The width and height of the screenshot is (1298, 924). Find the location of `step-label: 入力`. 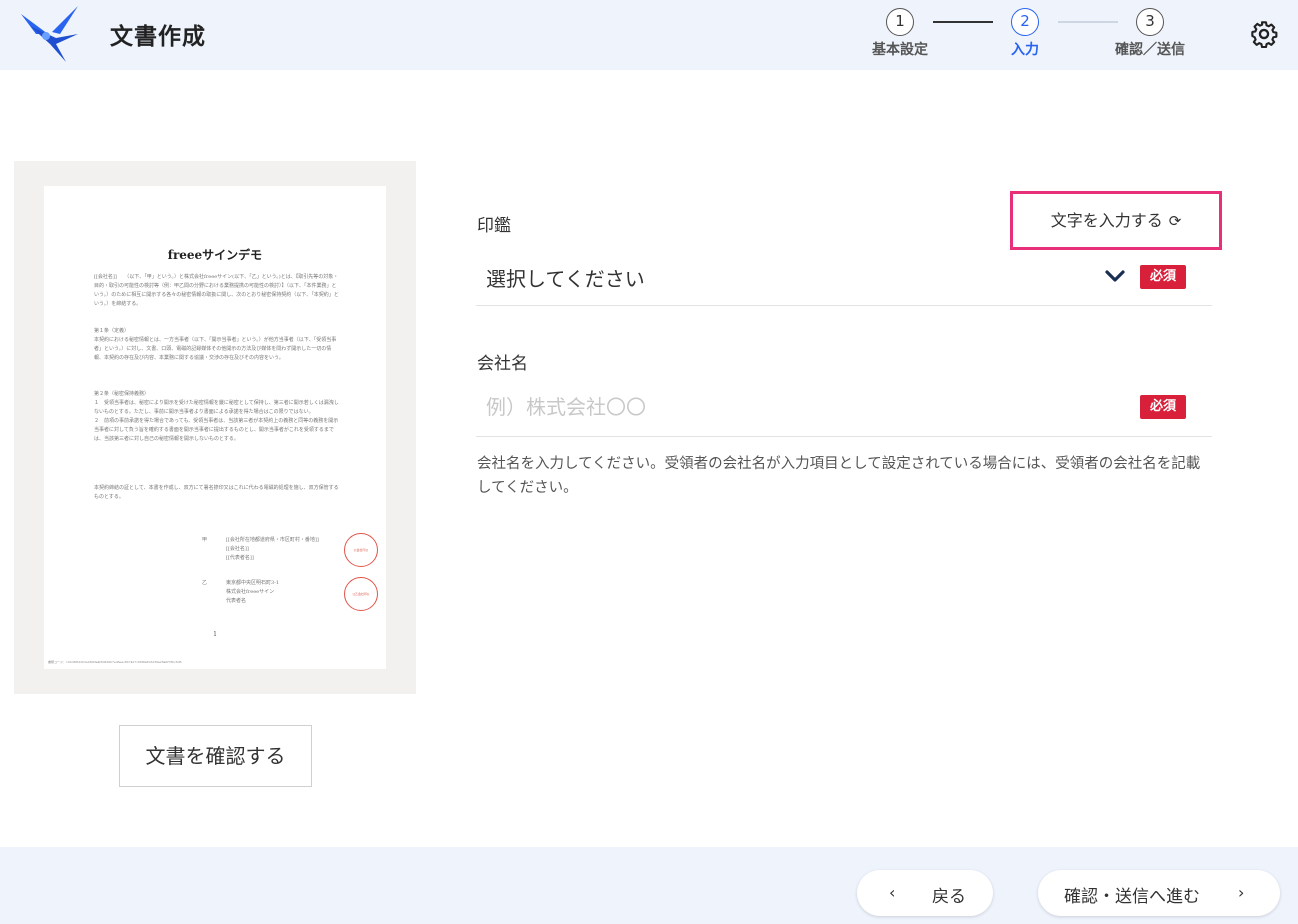

step-label: 入力 is located at coordinates (1025, 50).